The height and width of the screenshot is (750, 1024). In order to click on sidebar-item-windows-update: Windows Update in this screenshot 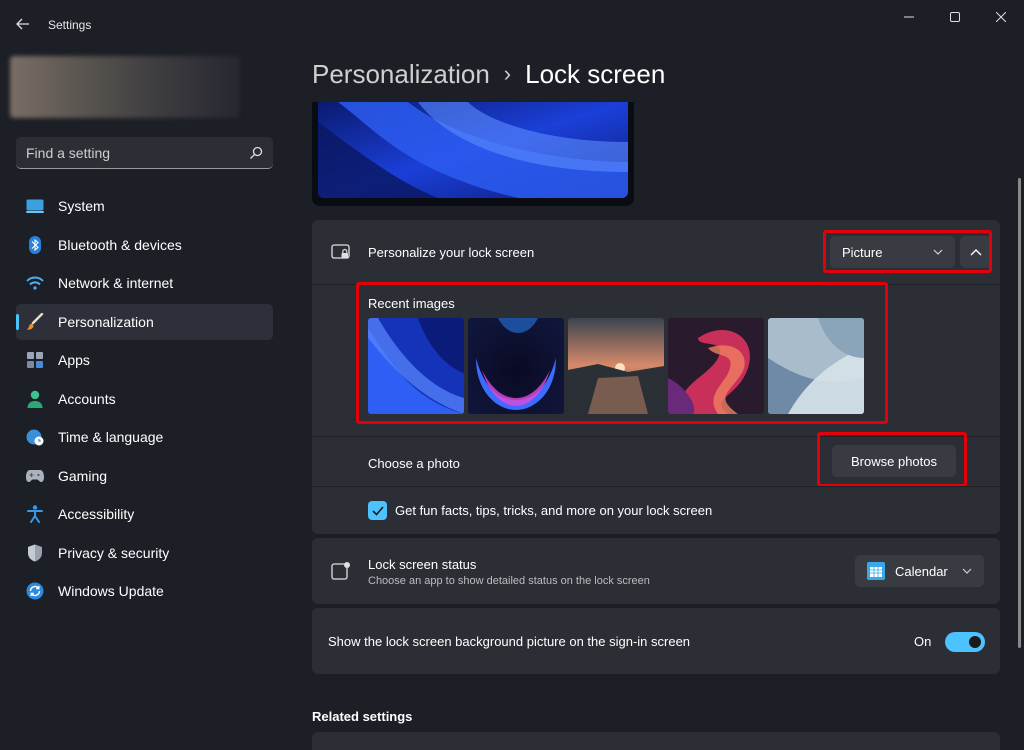, I will do `click(144, 591)`.